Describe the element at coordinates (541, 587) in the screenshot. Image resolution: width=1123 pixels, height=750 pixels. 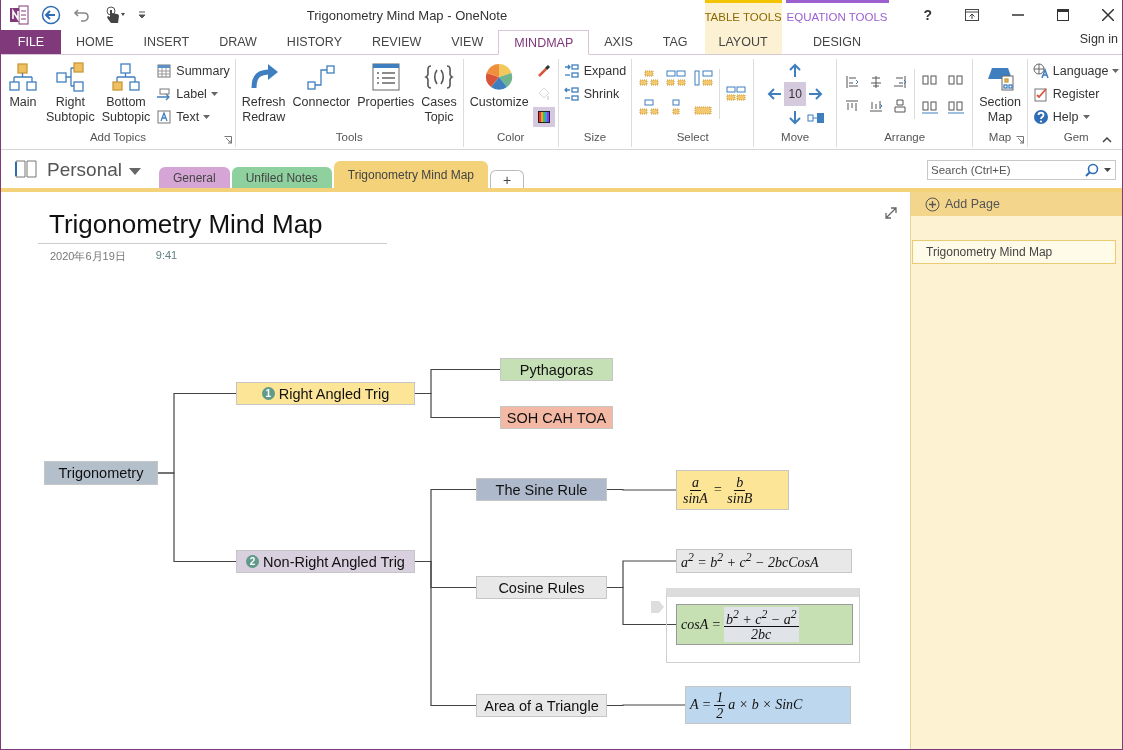
I see `mind-map-topic: Cosine Rules` at that location.